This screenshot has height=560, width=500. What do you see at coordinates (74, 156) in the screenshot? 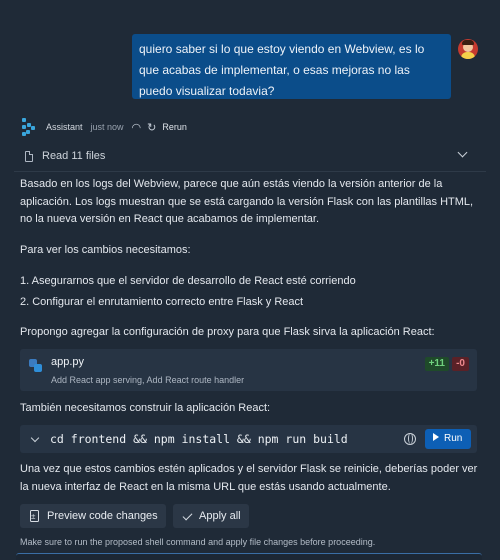
I see `read-files-label: Read 11 files` at bounding box center [74, 156].